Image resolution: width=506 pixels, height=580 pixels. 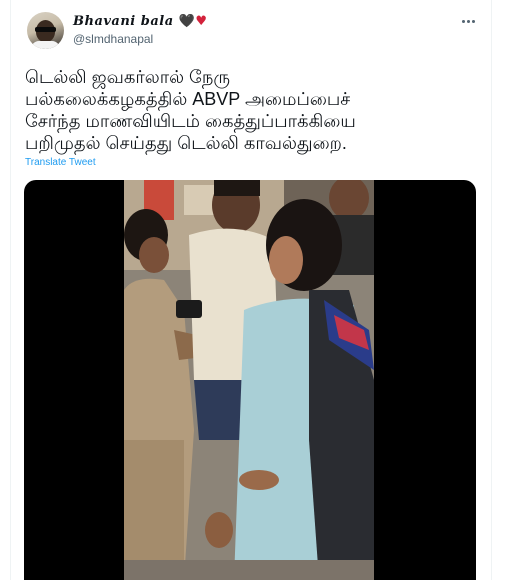 I want to click on author-name-text: Bhavani bala, so click(x=123, y=21).